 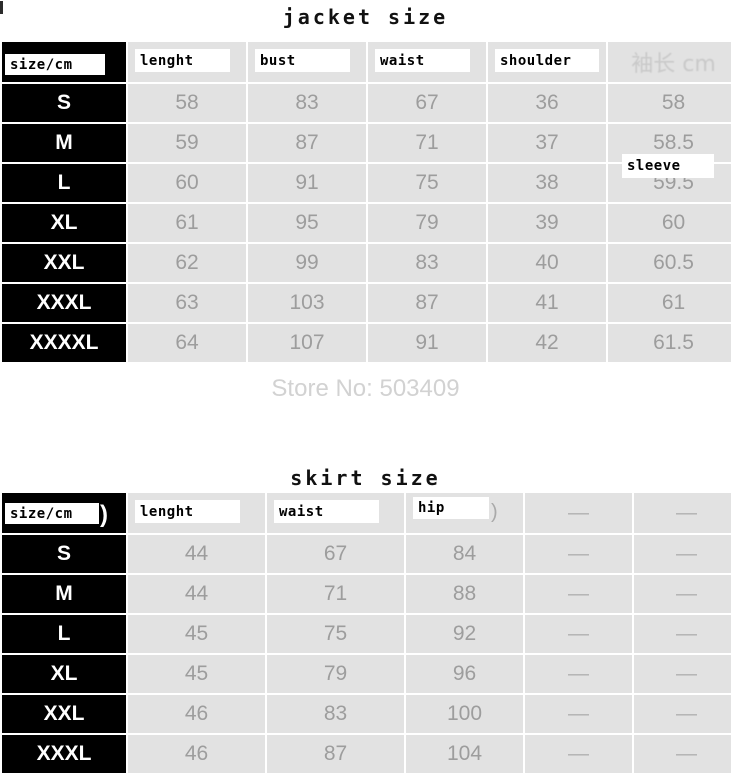 What do you see at coordinates (196, 554) in the screenshot?
I see `skirt-cell-lenght: 44` at bounding box center [196, 554].